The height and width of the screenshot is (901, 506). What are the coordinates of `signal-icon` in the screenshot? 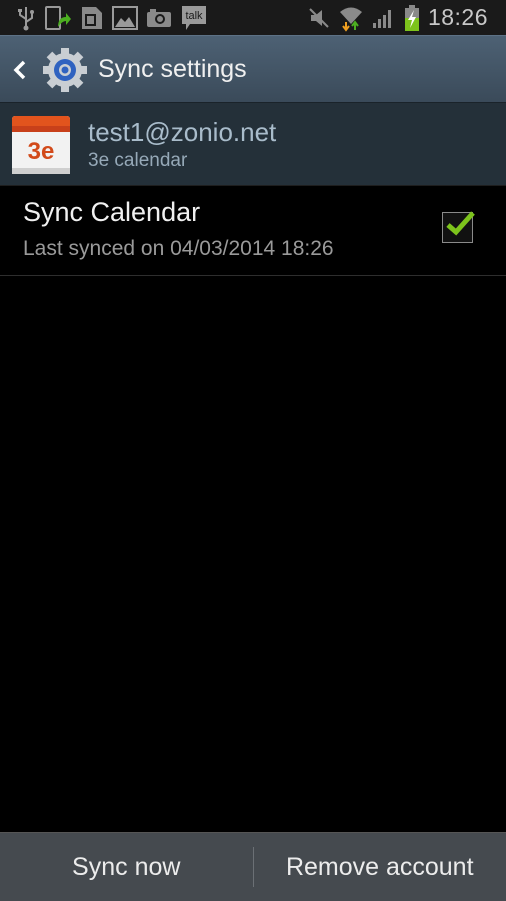 It's located at (384, 18).